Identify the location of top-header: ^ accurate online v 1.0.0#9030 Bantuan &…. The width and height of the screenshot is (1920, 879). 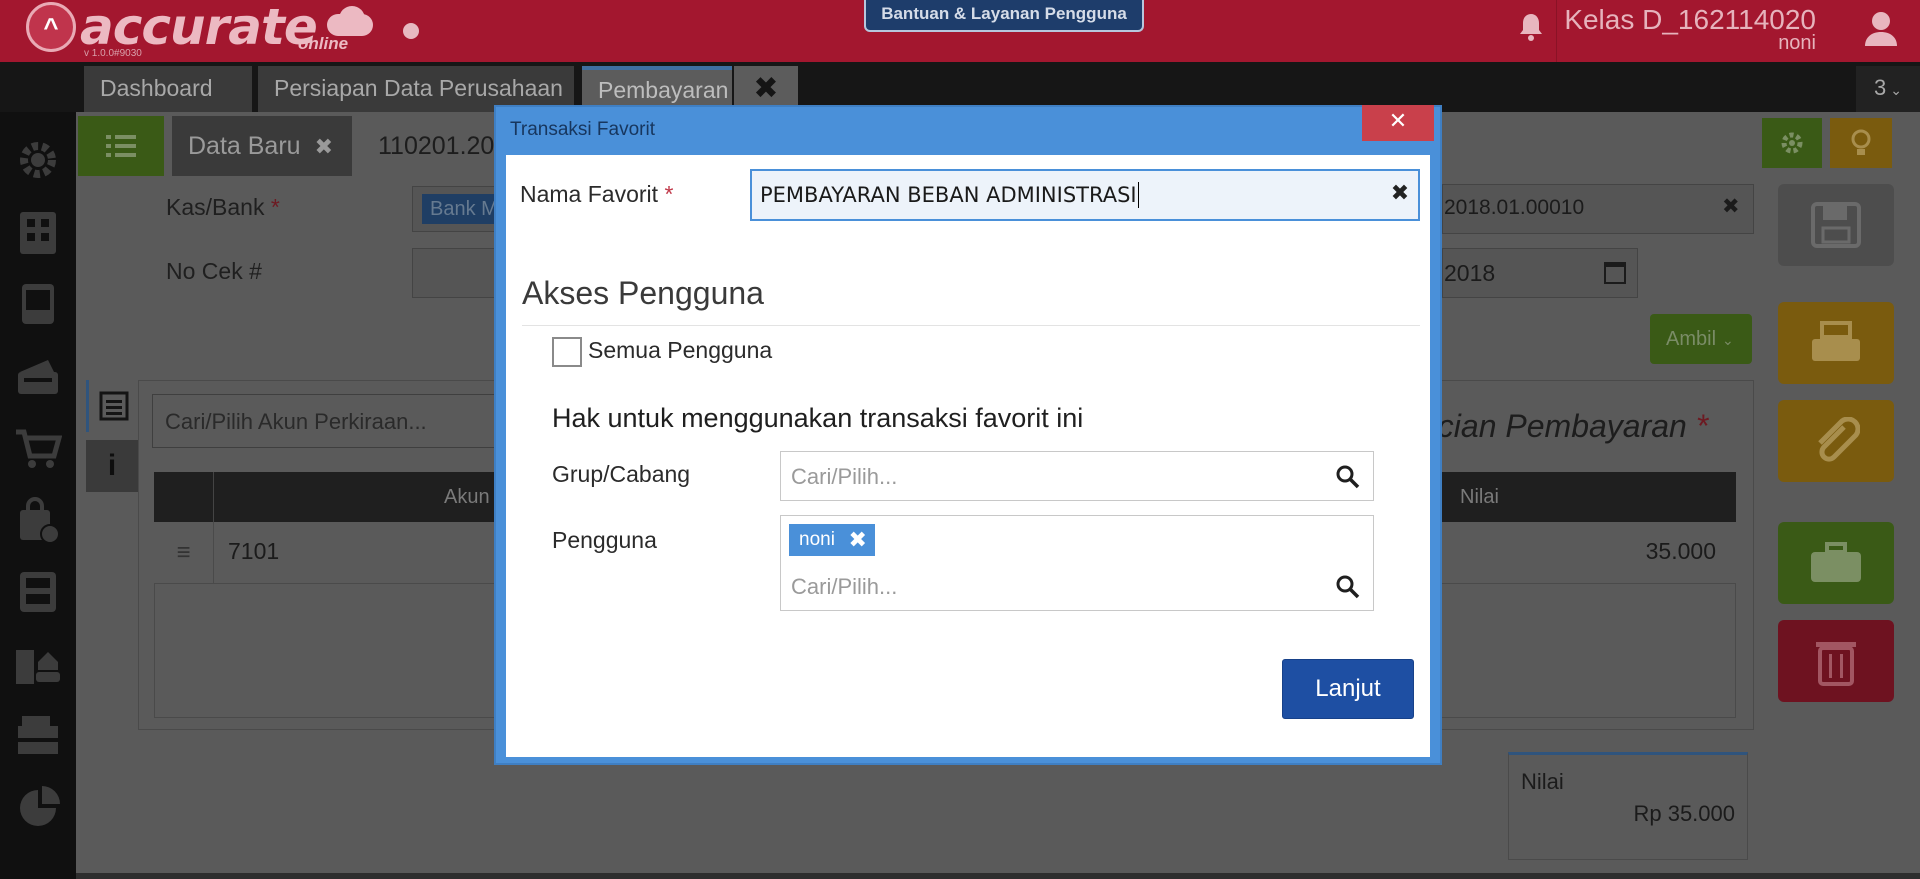
(960, 31).